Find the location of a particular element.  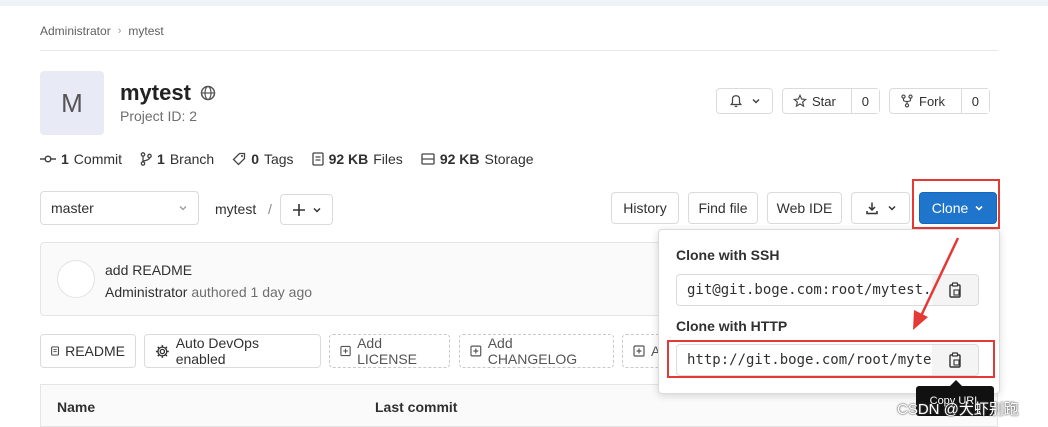

branches-stat: 1 Branch is located at coordinates (177, 159).